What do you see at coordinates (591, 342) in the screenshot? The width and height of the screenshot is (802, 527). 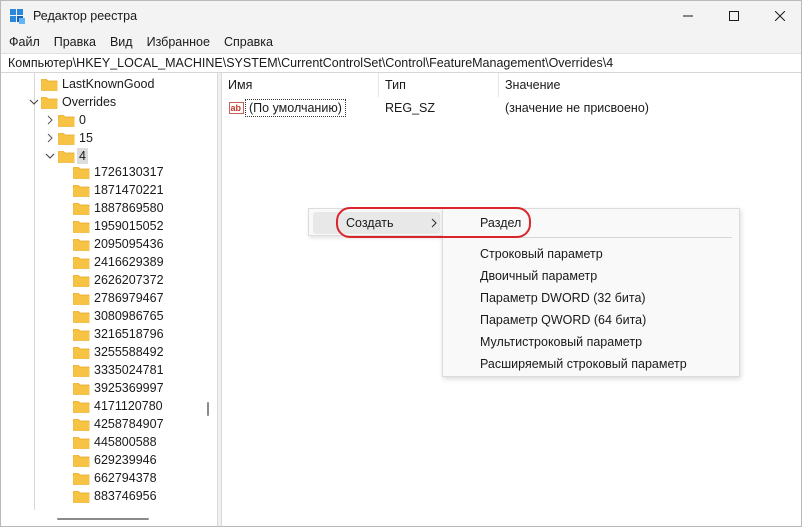 I see `submenu-item-multistring: Мультистроковый параметр` at bounding box center [591, 342].